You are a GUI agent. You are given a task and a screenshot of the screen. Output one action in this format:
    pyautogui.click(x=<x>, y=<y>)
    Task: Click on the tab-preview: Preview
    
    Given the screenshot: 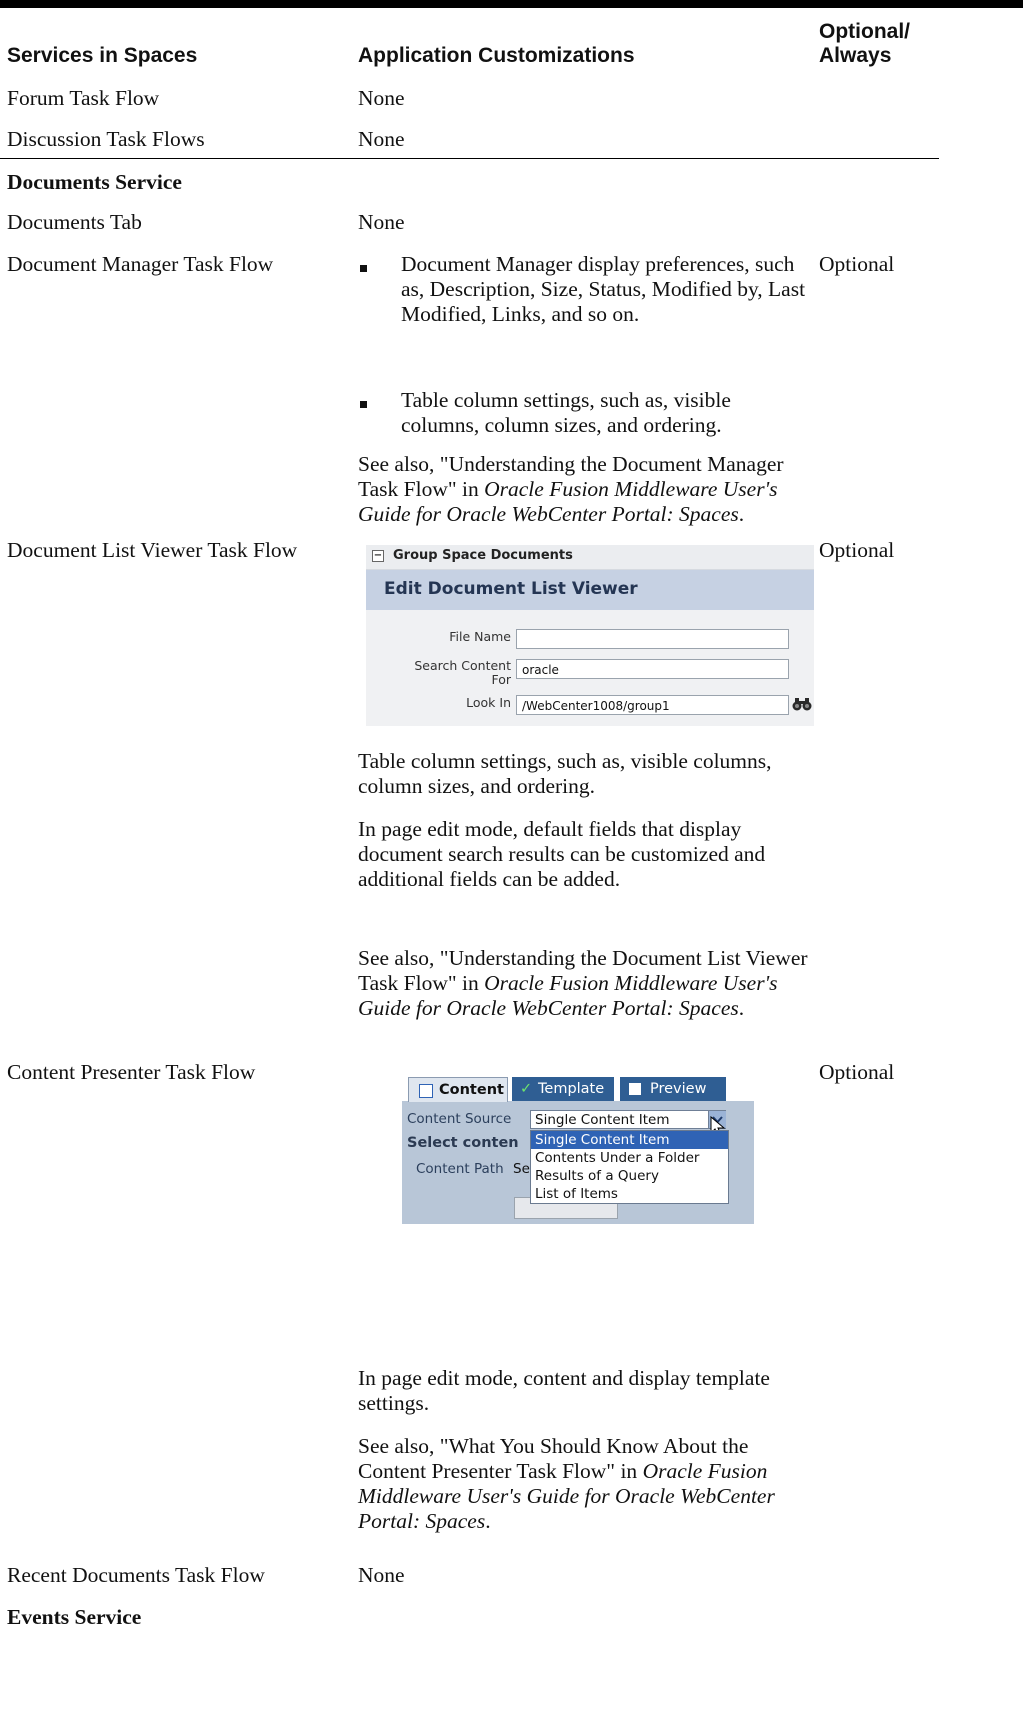 What is the action you would take?
    pyautogui.click(x=673, y=1089)
    